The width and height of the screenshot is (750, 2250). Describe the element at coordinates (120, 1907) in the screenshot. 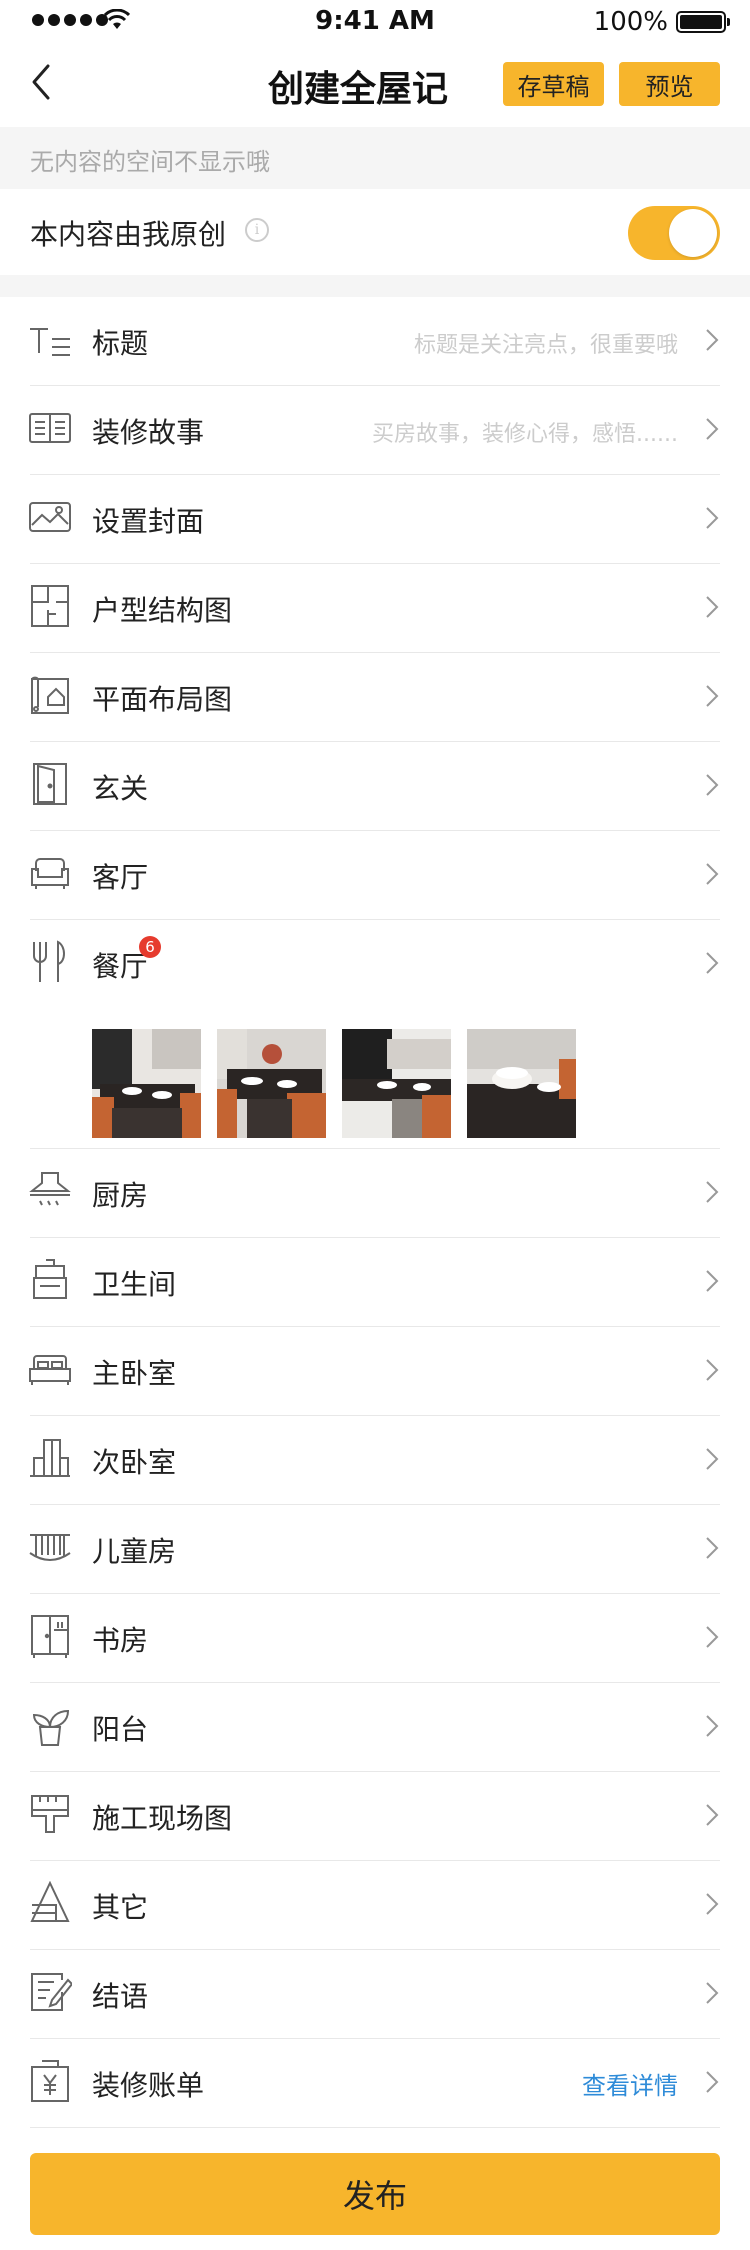

I see `row-label: 其它` at that location.